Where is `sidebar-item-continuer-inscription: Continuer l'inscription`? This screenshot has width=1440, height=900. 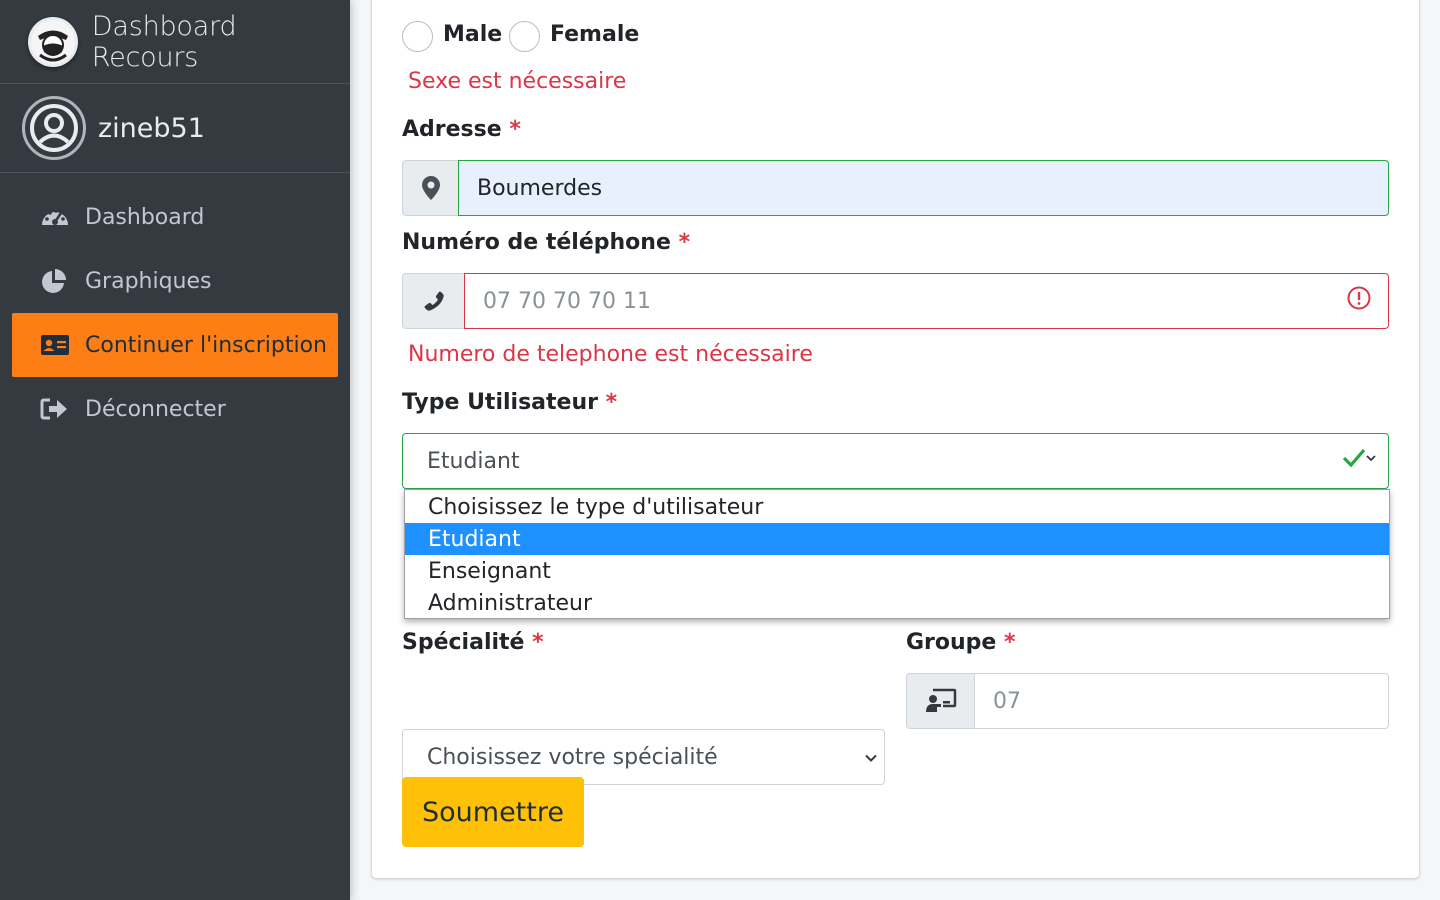
sidebar-item-continuer-inscription: Continuer l'inscription is located at coordinates (175, 345).